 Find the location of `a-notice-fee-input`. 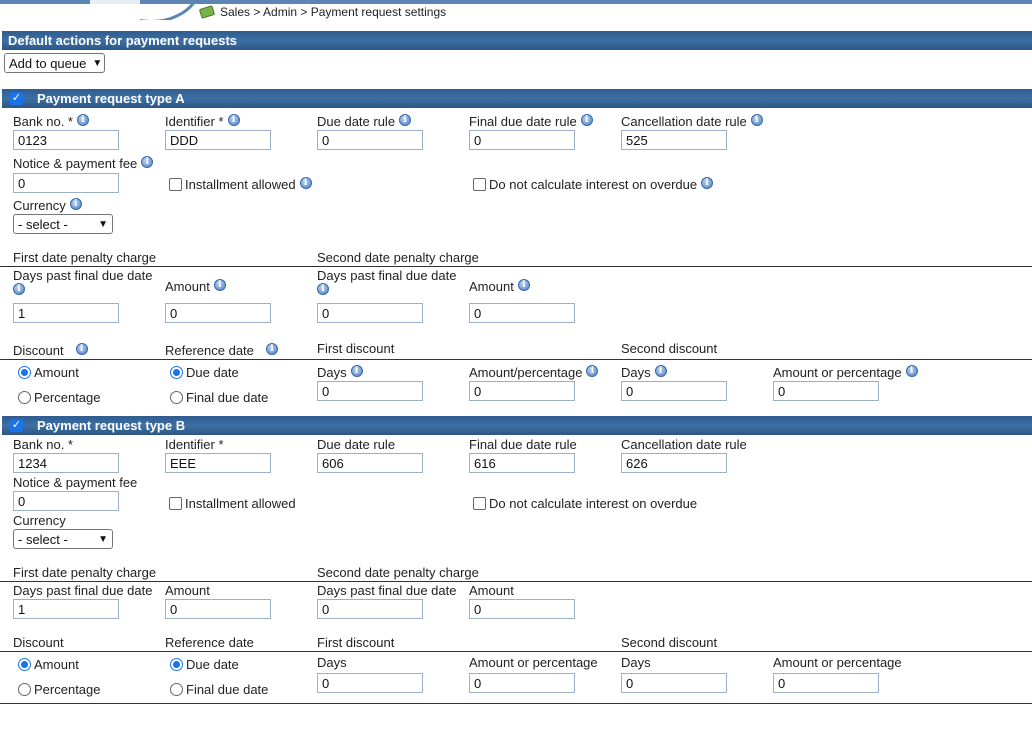

a-notice-fee-input is located at coordinates (66, 183).